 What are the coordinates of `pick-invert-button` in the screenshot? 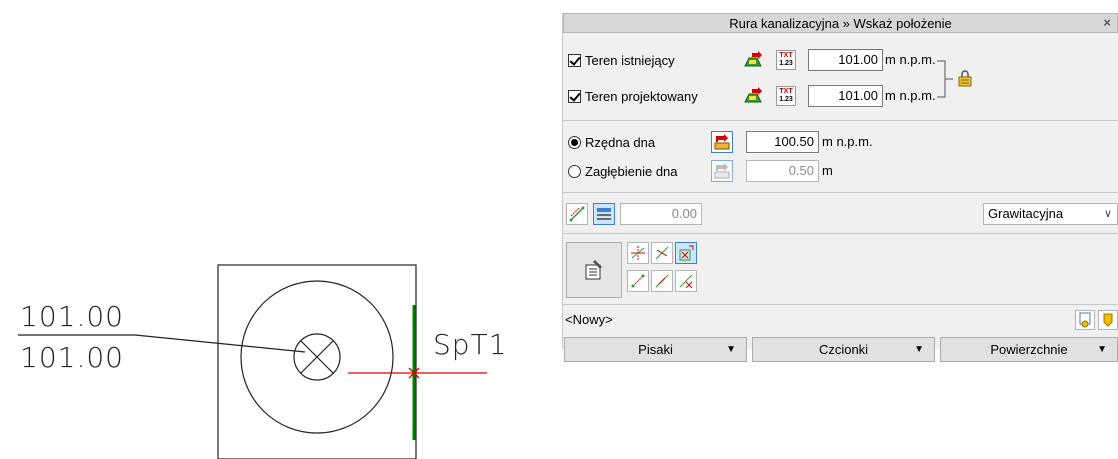 It's located at (722, 142).